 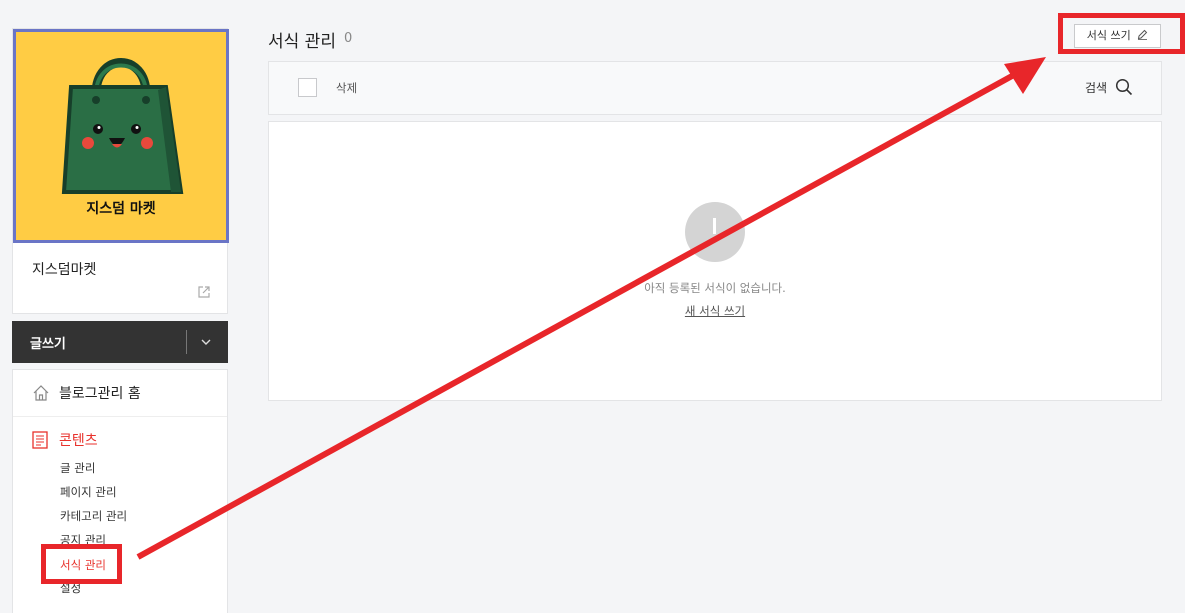 I want to click on chevron-down-icon, so click(x=206, y=342).